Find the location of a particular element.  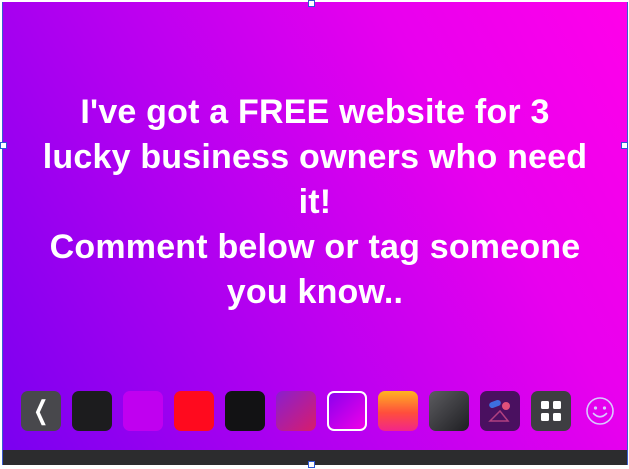

chevron-left-icon: ❮ is located at coordinates (41, 410).